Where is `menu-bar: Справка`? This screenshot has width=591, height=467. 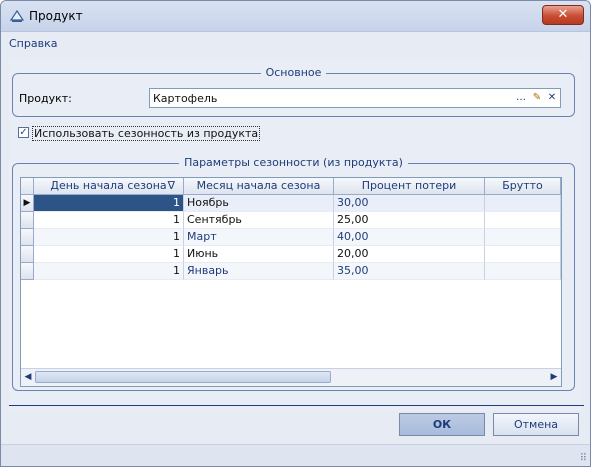
menu-bar: Справка is located at coordinates (295, 43).